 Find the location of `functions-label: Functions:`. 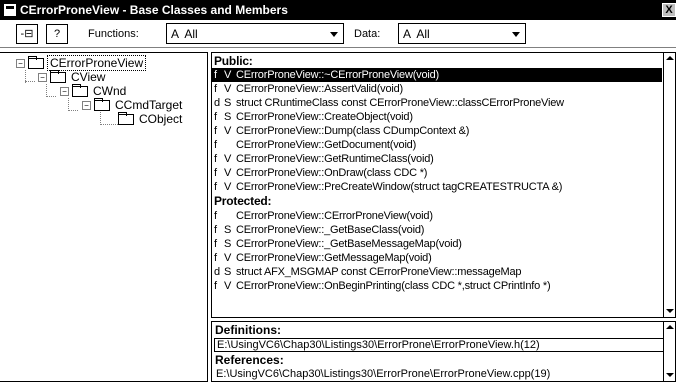

functions-label: Functions: is located at coordinates (113, 34).